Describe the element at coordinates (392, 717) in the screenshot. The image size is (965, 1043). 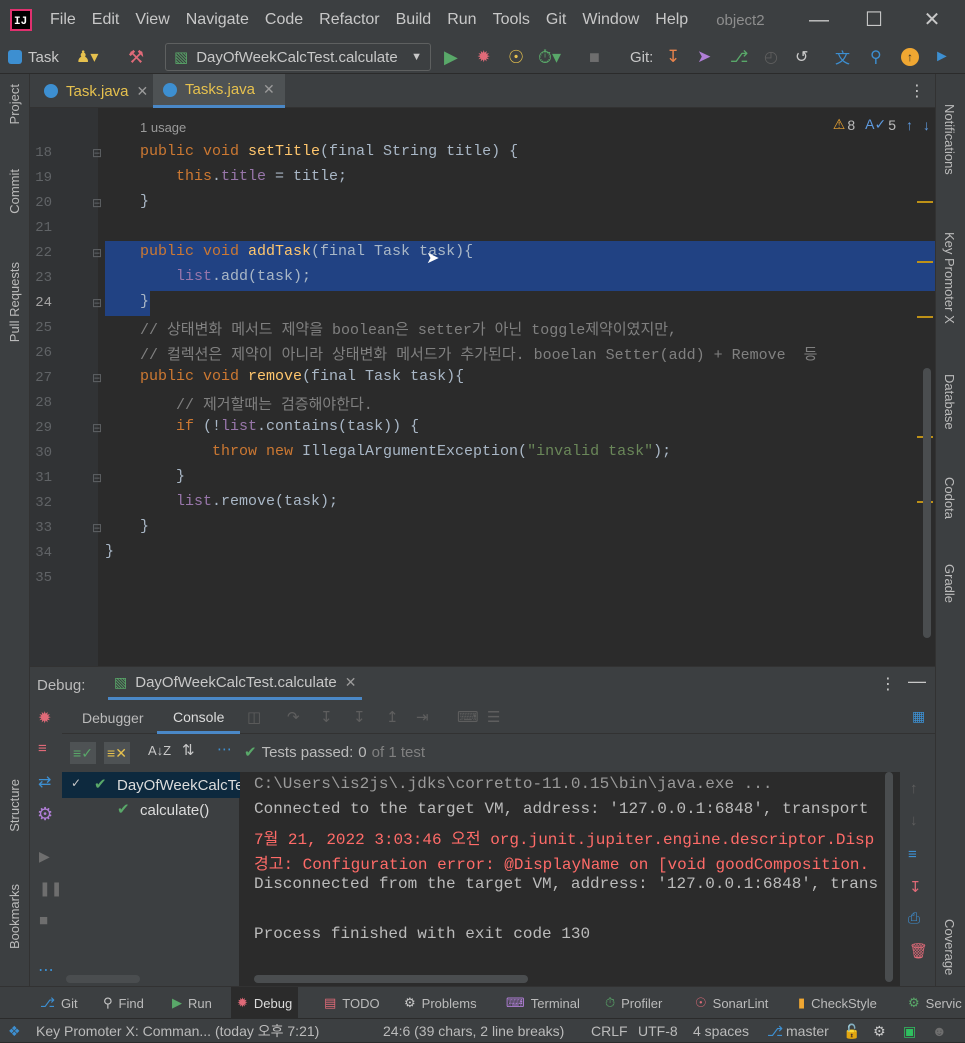
I see `step-out-icon: ↥` at that location.